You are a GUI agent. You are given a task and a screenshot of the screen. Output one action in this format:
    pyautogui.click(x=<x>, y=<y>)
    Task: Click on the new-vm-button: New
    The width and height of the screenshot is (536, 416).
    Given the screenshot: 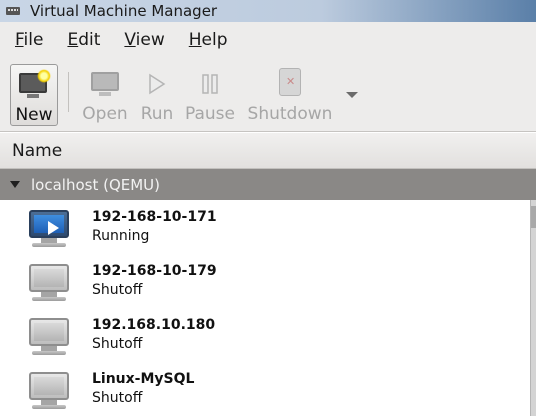 What is the action you would take?
    pyautogui.click(x=34, y=95)
    